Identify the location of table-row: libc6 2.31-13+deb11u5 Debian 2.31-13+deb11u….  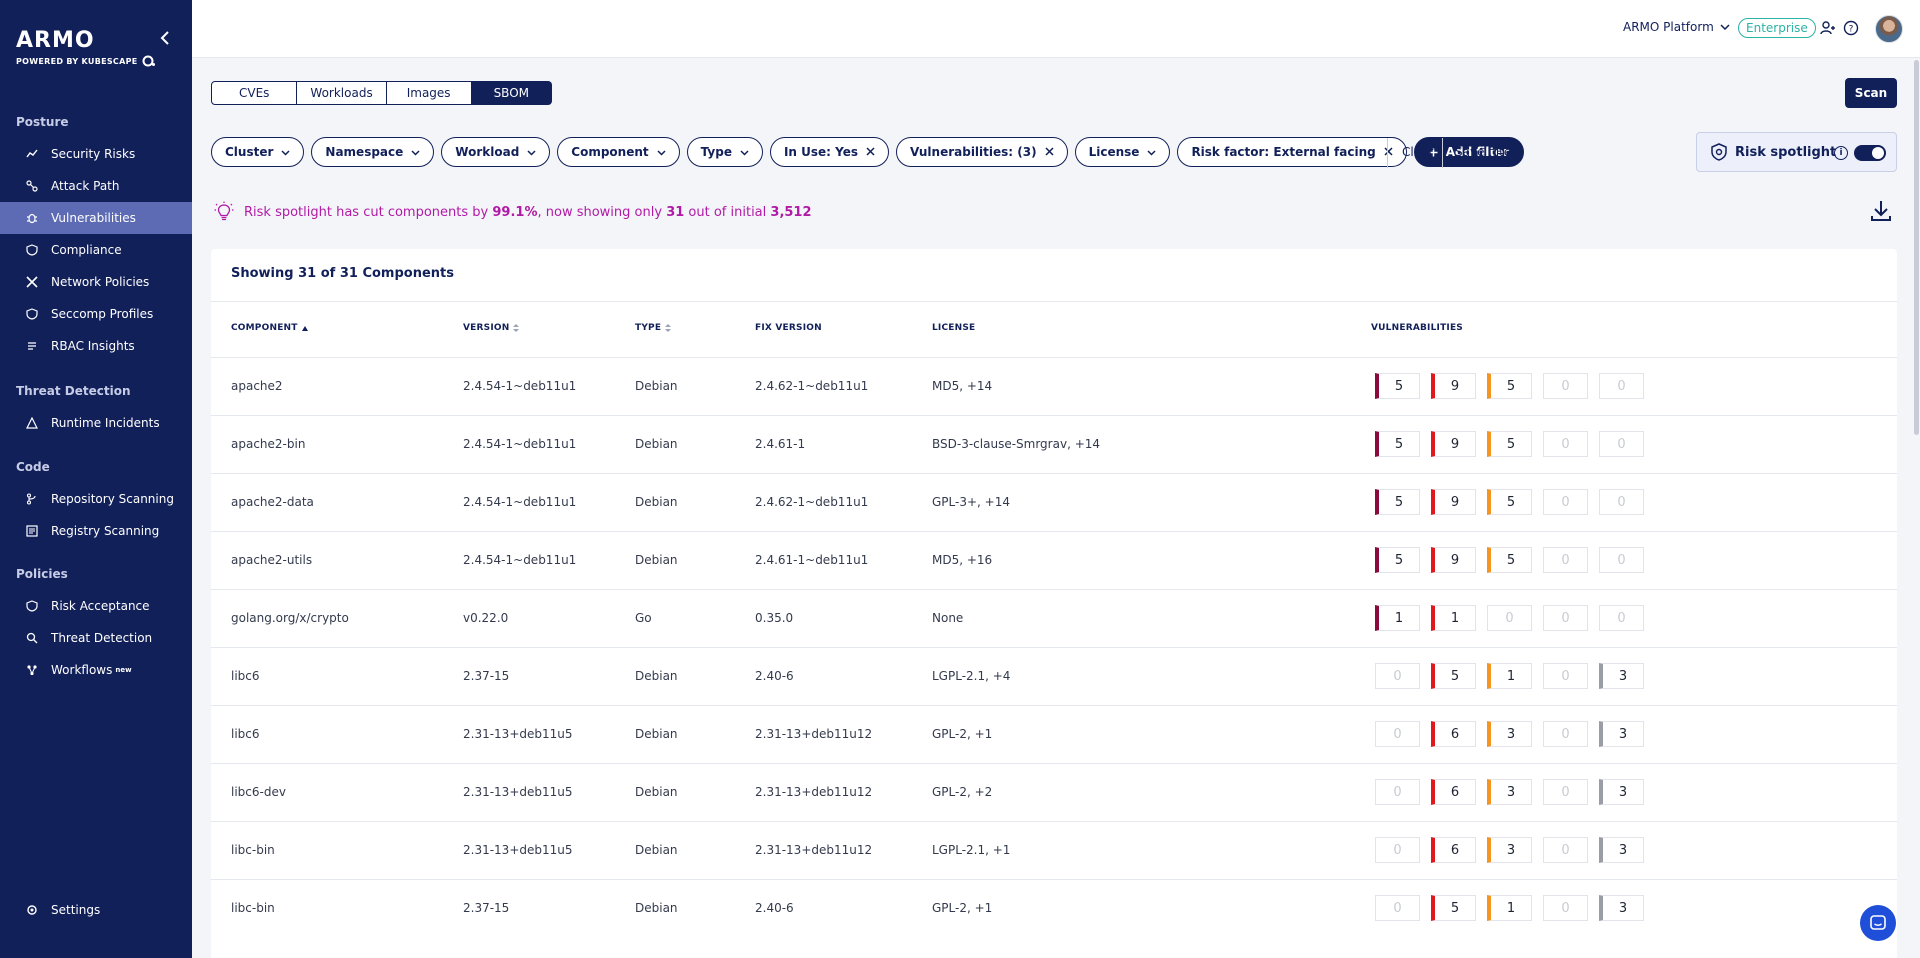
(1054, 734).